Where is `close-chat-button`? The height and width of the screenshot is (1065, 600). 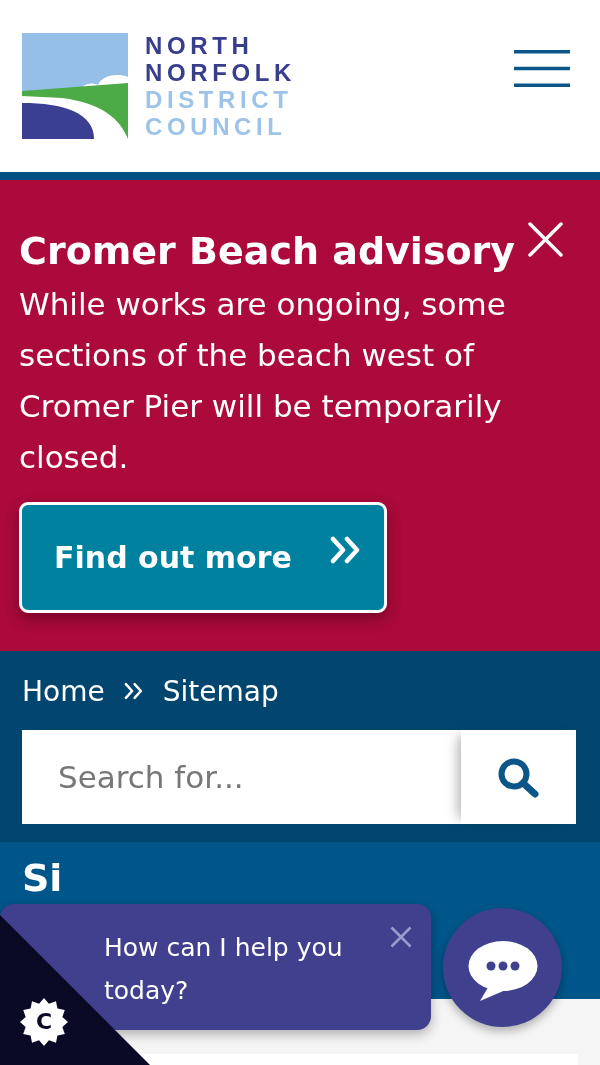 close-chat-button is located at coordinates (401, 937).